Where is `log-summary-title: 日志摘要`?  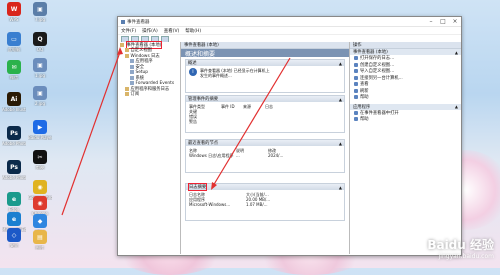 log-summary-title: 日志摘要 is located at coordinates (198, 187).